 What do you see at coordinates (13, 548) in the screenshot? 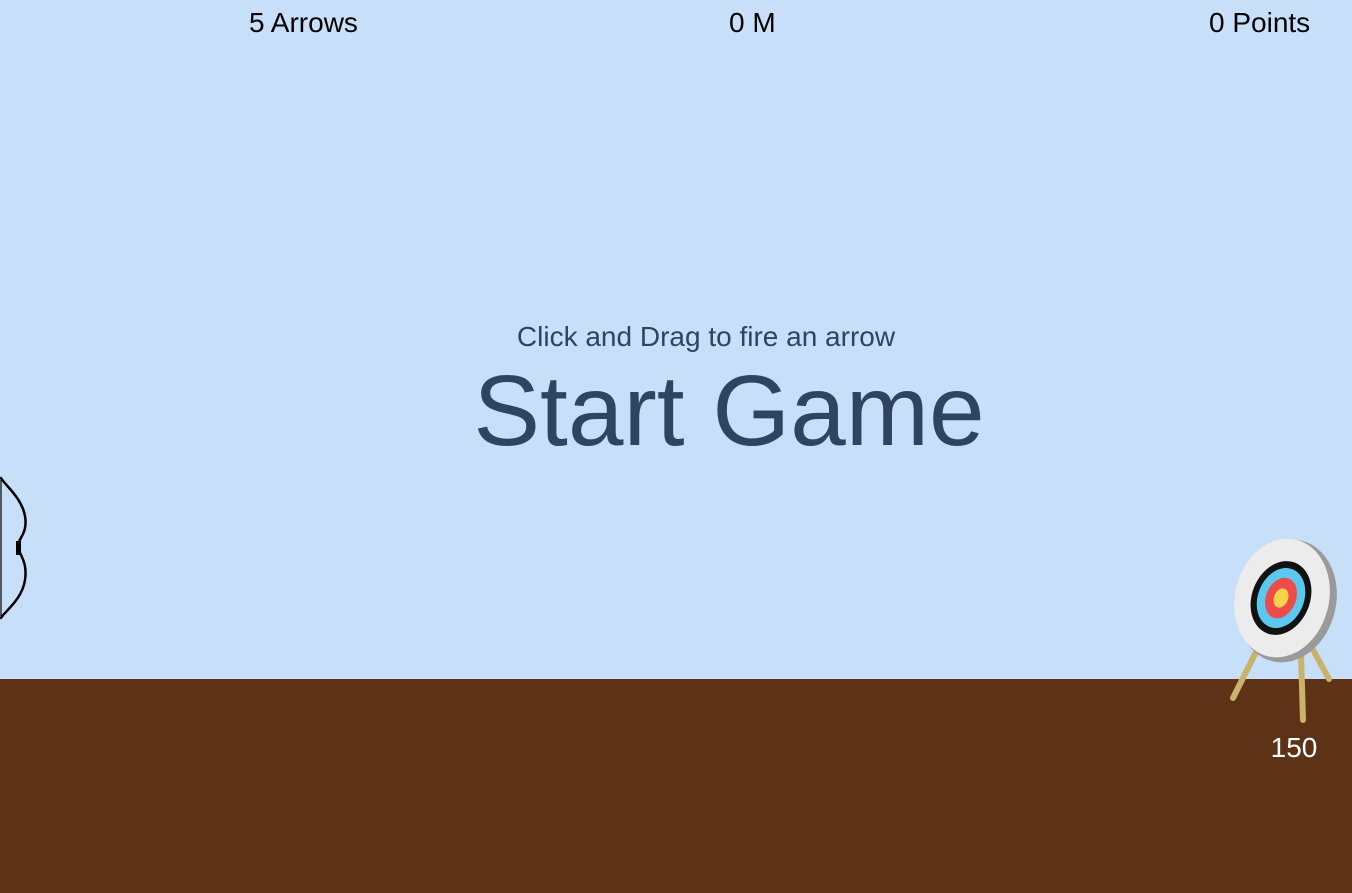
I see `bow-limb` at bounding box center [13, 548].